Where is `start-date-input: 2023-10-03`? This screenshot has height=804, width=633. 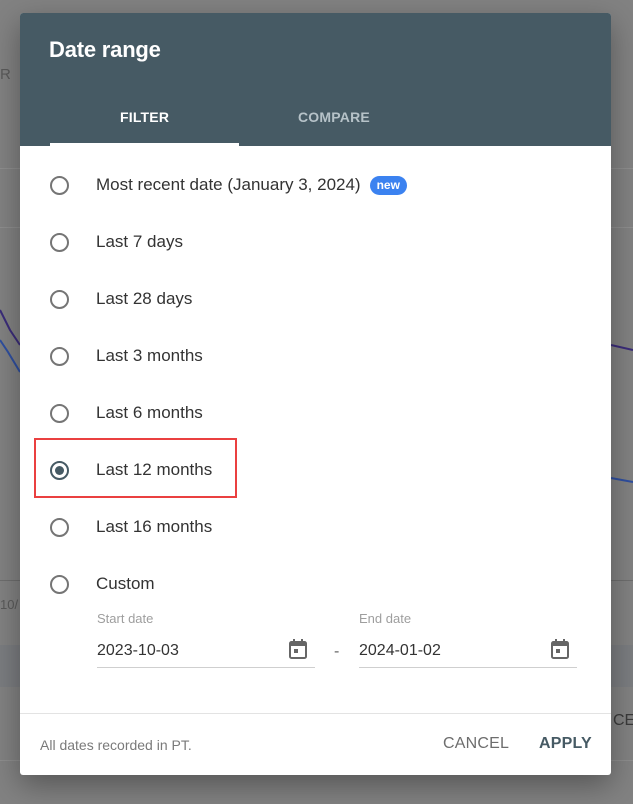 start-date-input: 2023-10-03 is located at coordinates (138, 651).